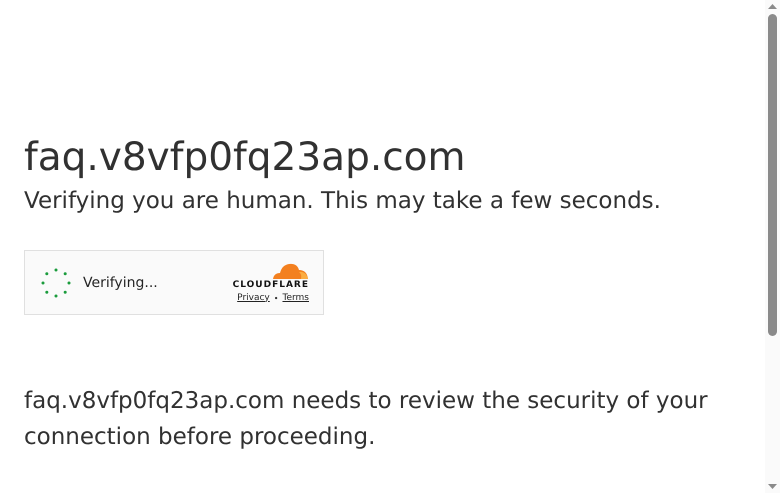 This screenshot has height=493, width=780. What do you see at coordinates (56, 282) in the screenshot?
I see `spinner-icon` at bounding box center [56, 282].